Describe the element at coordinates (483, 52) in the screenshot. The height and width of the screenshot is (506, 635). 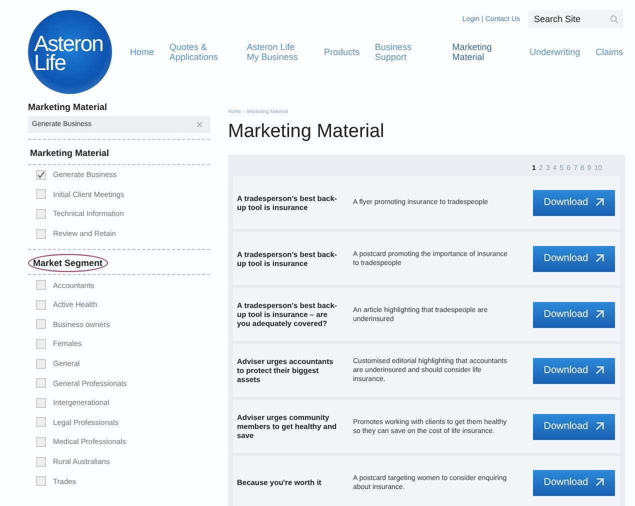
I see `nav-link: Marketing Material` at that location.